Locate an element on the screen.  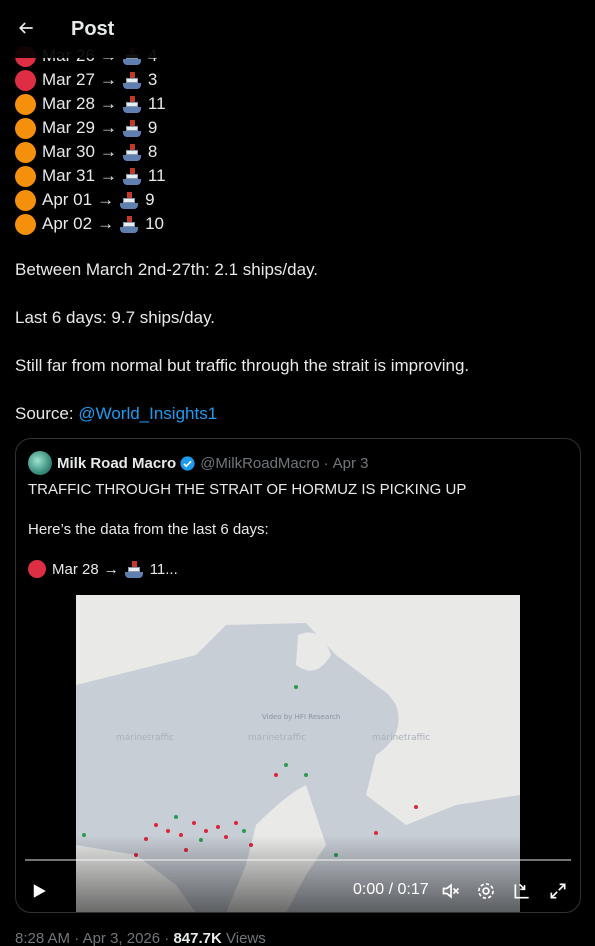
video-time: 0:00 / 0:17 is located at coordinates (391, 890).